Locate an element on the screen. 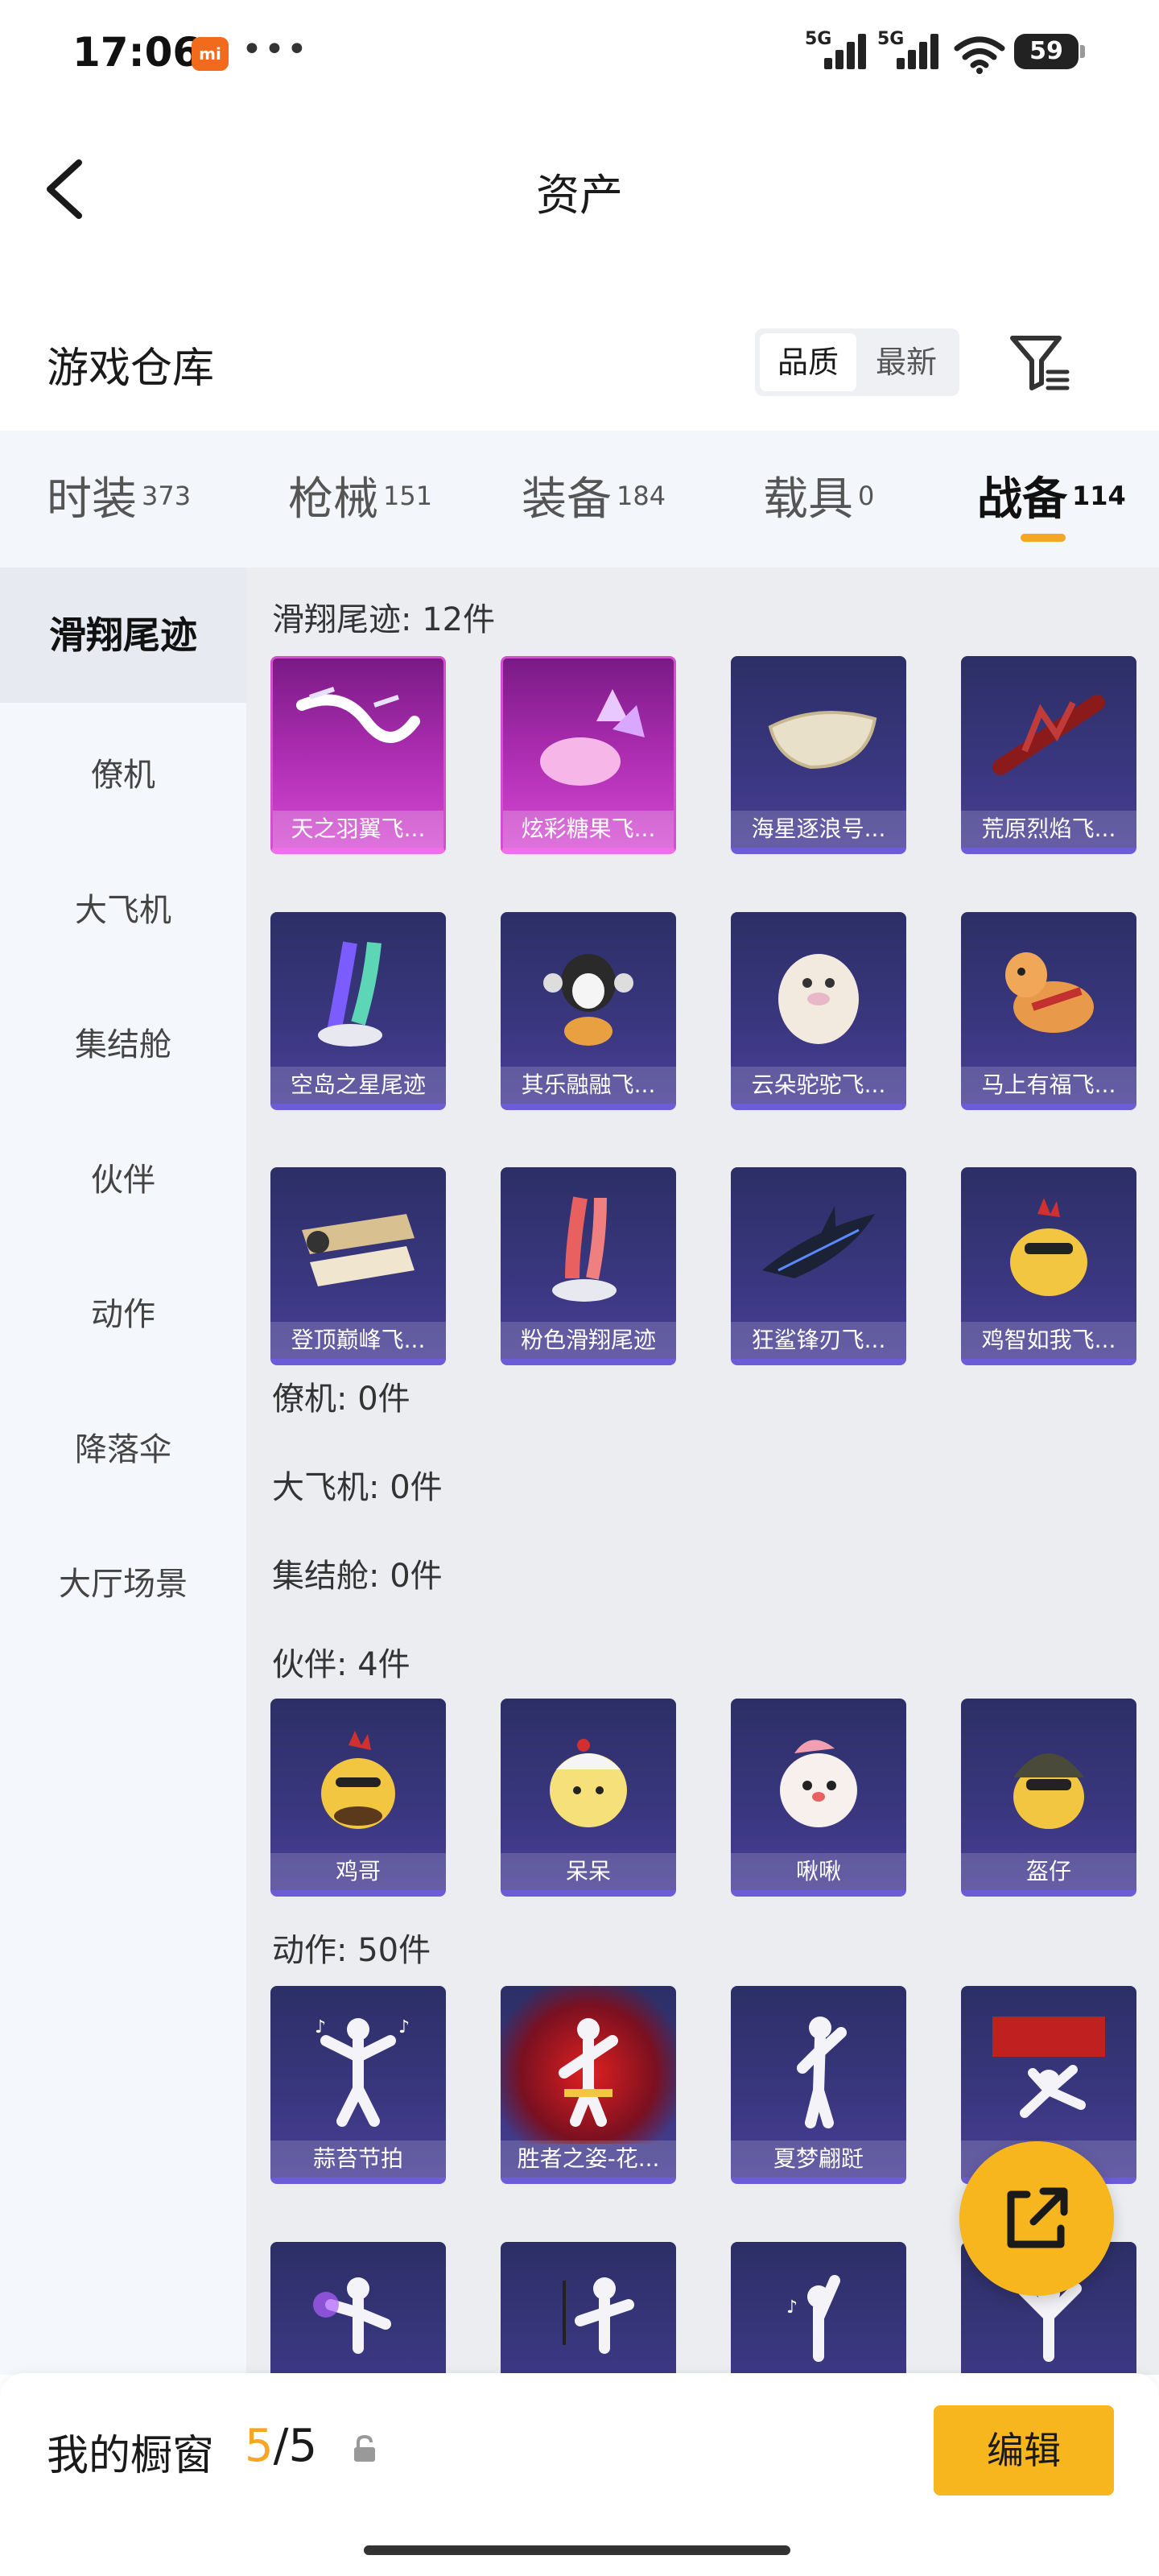  penguin-icon is located at coordinates (588, 991).